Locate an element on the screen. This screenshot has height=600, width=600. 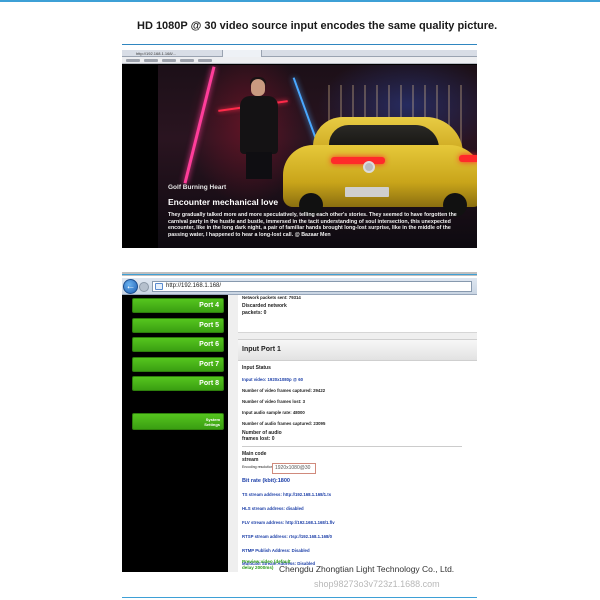
discarded-packets-value: packets: 0 is located at coordinates (254, 313).